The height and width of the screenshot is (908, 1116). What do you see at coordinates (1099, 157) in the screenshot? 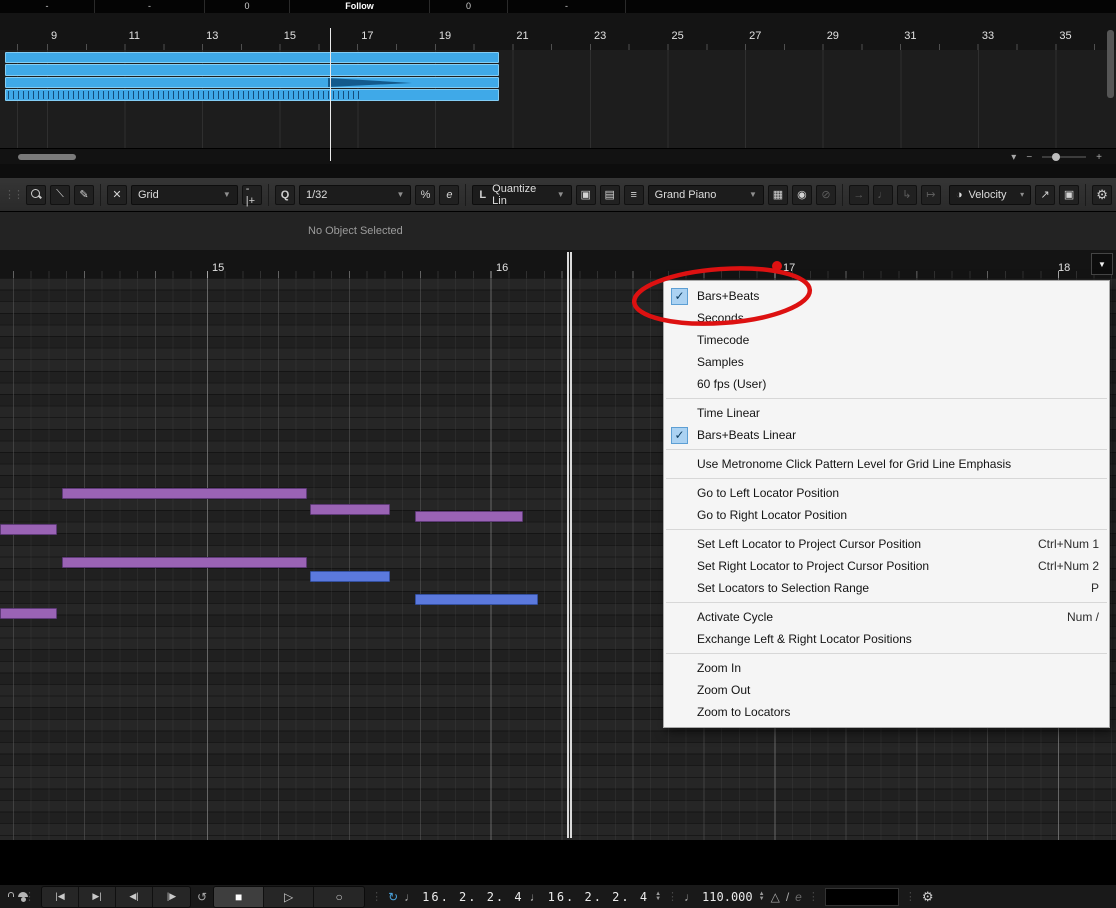
I see `zoom-in-icon: +` at bounding box center [1099, 157].